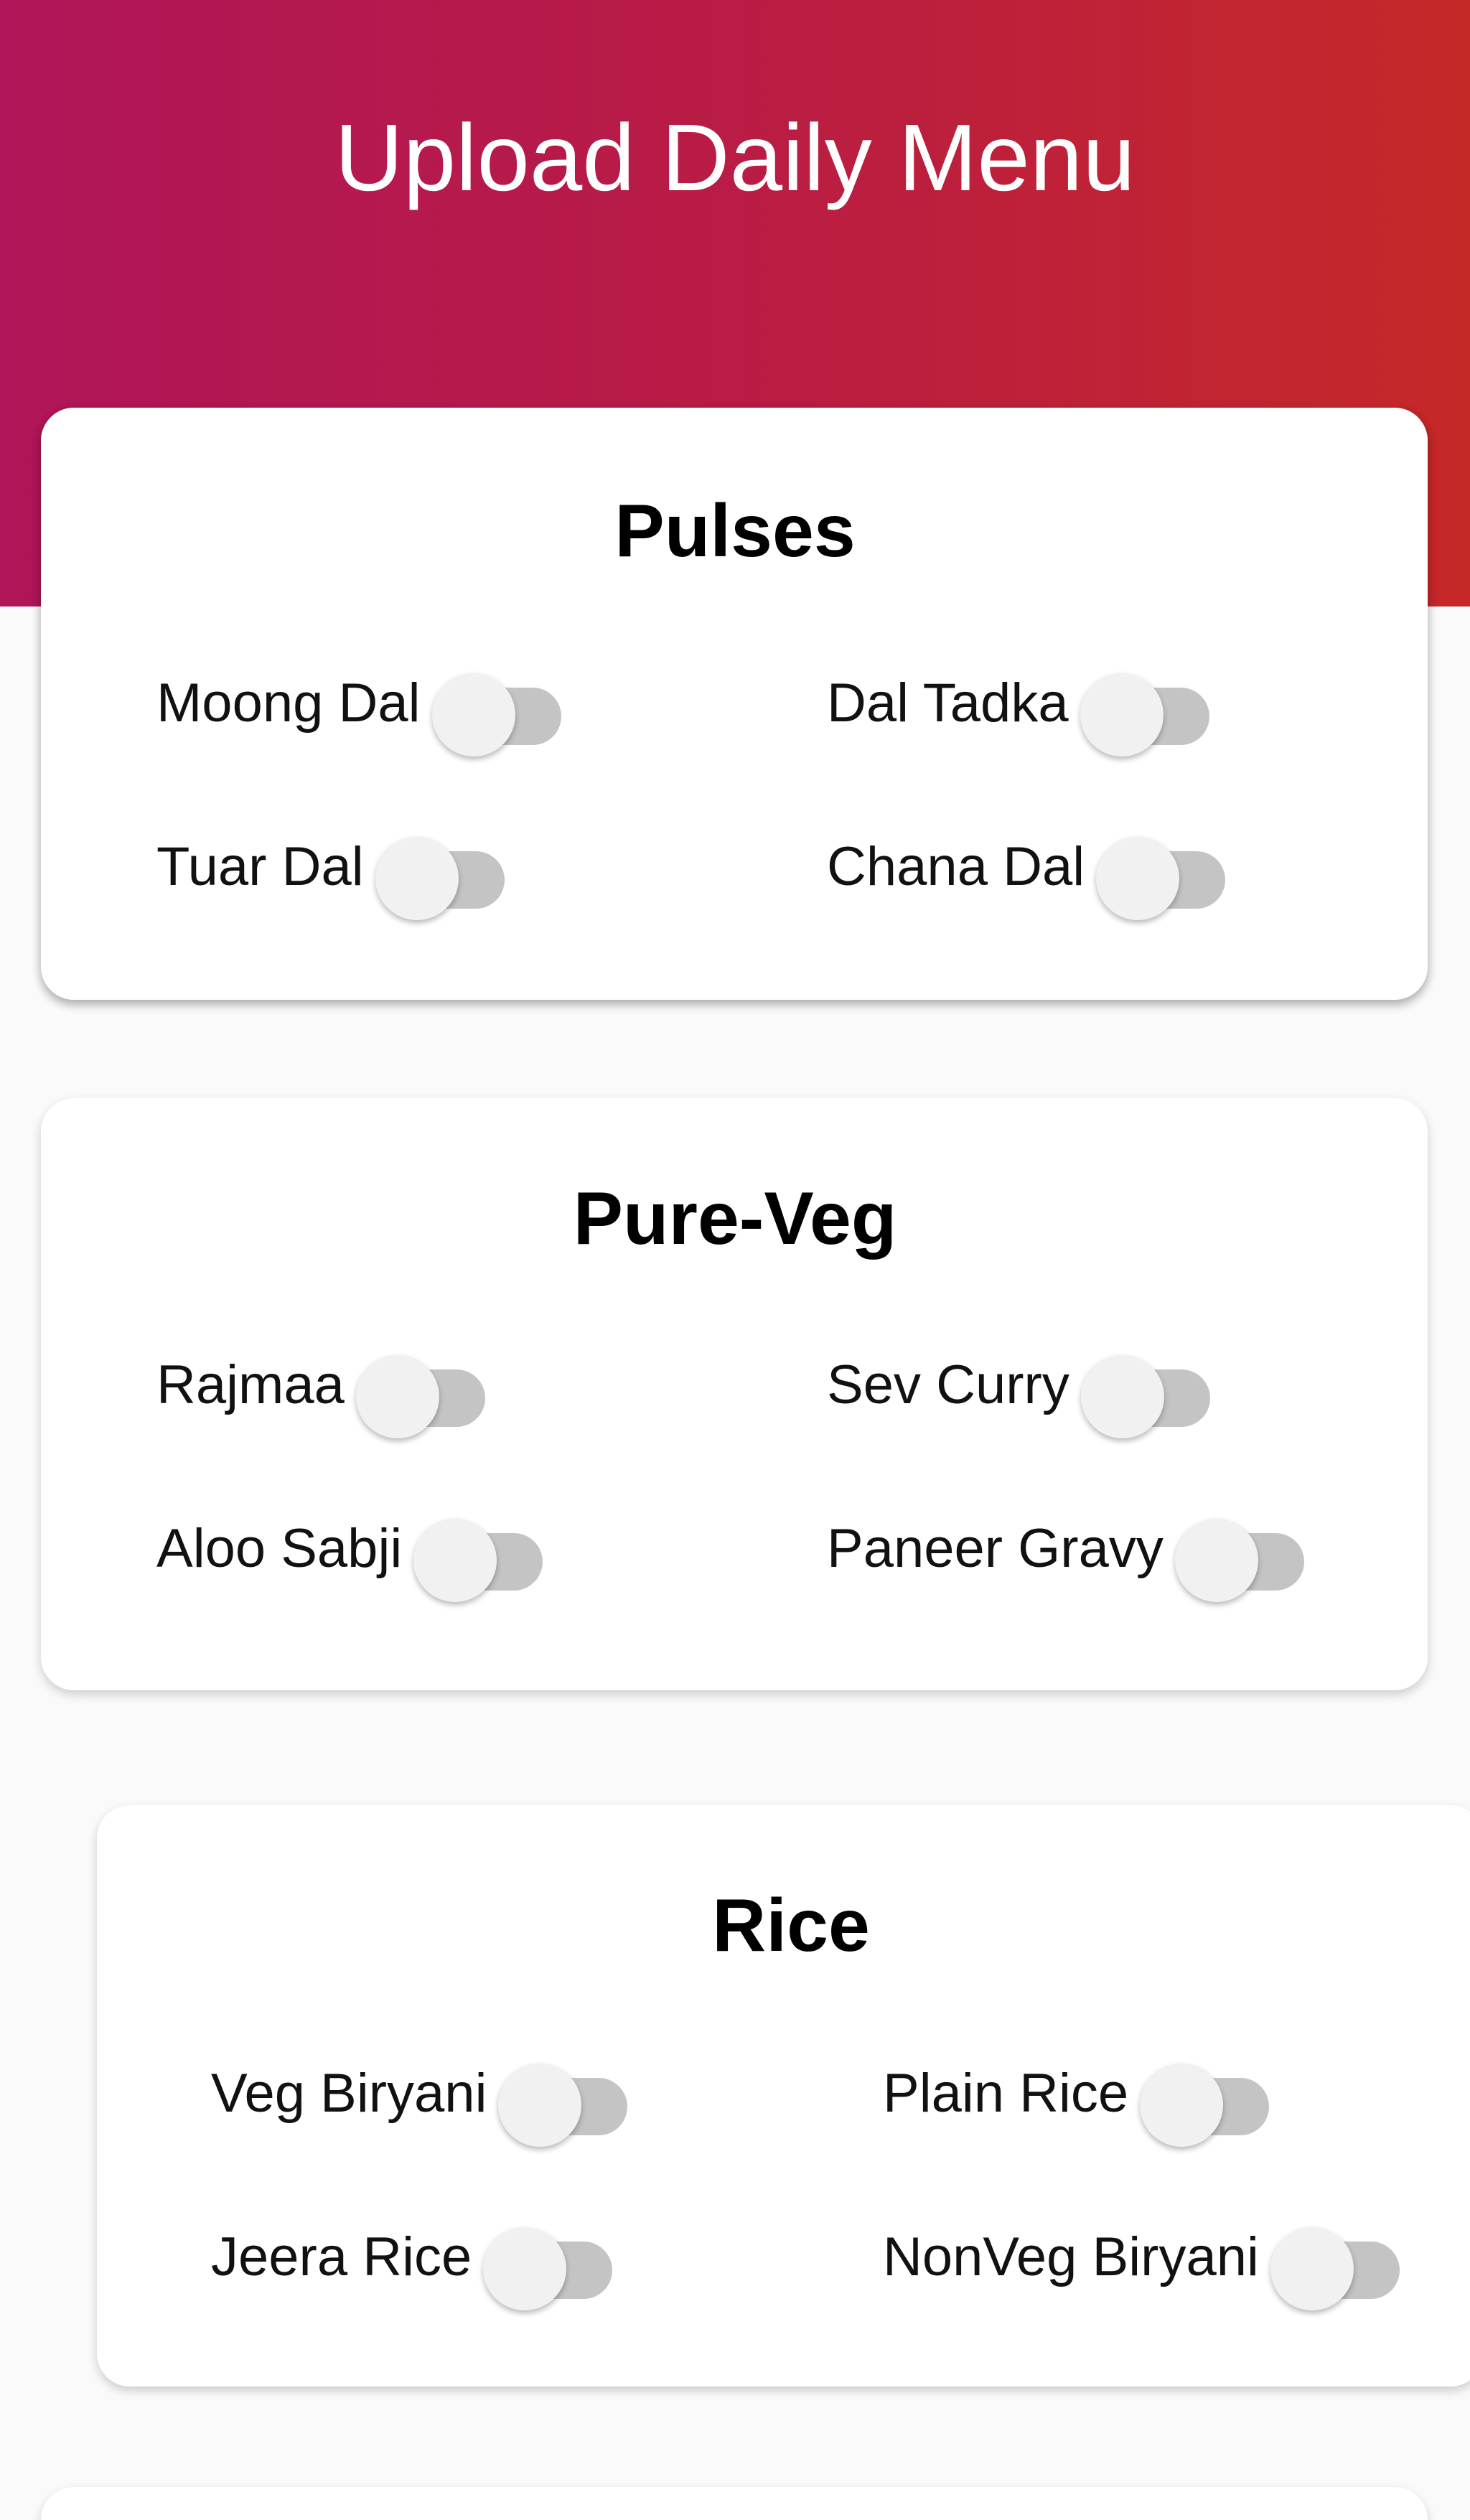 This screenshot has width=1470, height=2520. I want to click on menu-item-label: Aloo Sabji, so click(279, 1548).